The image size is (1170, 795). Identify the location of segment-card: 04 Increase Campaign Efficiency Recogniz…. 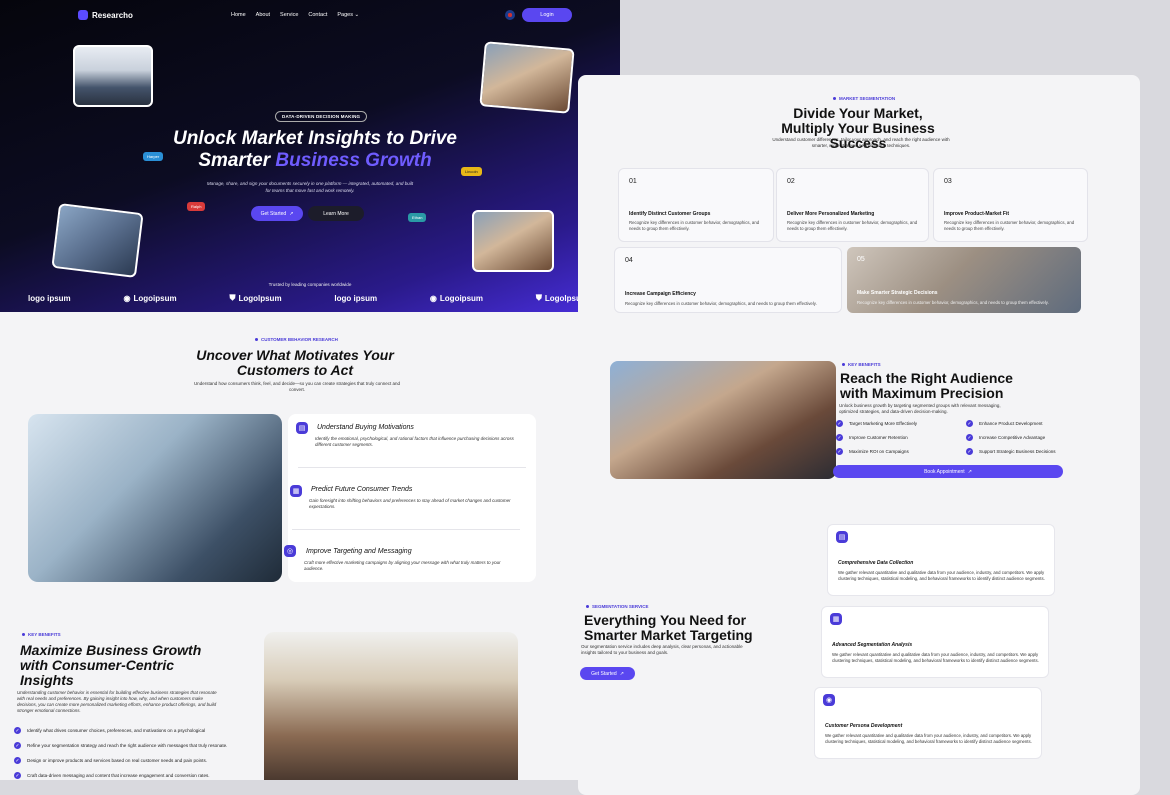
(728, 280).